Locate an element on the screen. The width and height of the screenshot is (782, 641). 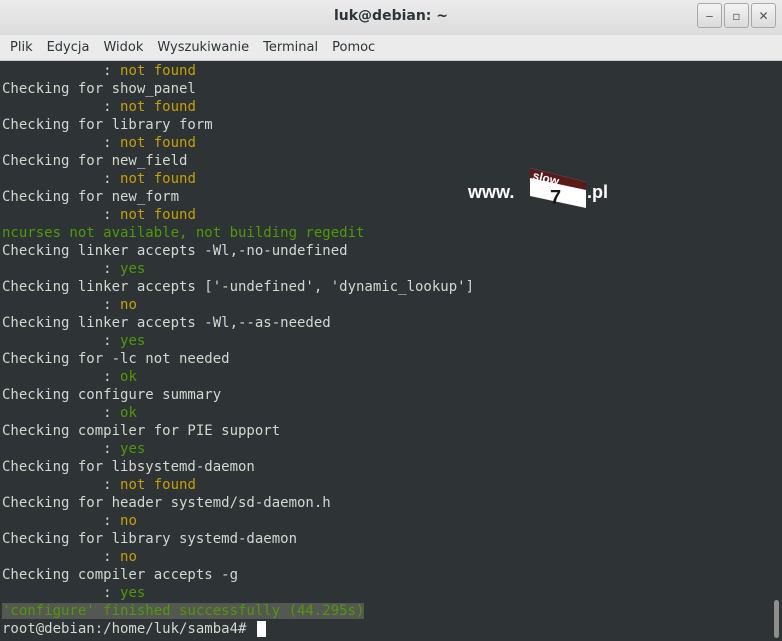
terminal-line: Checking for new_field is located at coordinates (94, 161).